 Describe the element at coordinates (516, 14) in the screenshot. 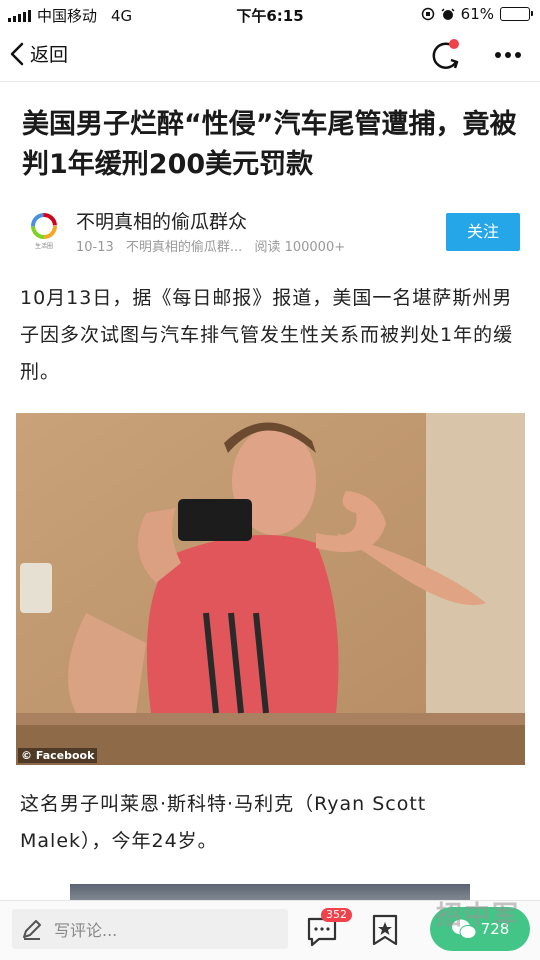

I see `battery-icon` at that location.